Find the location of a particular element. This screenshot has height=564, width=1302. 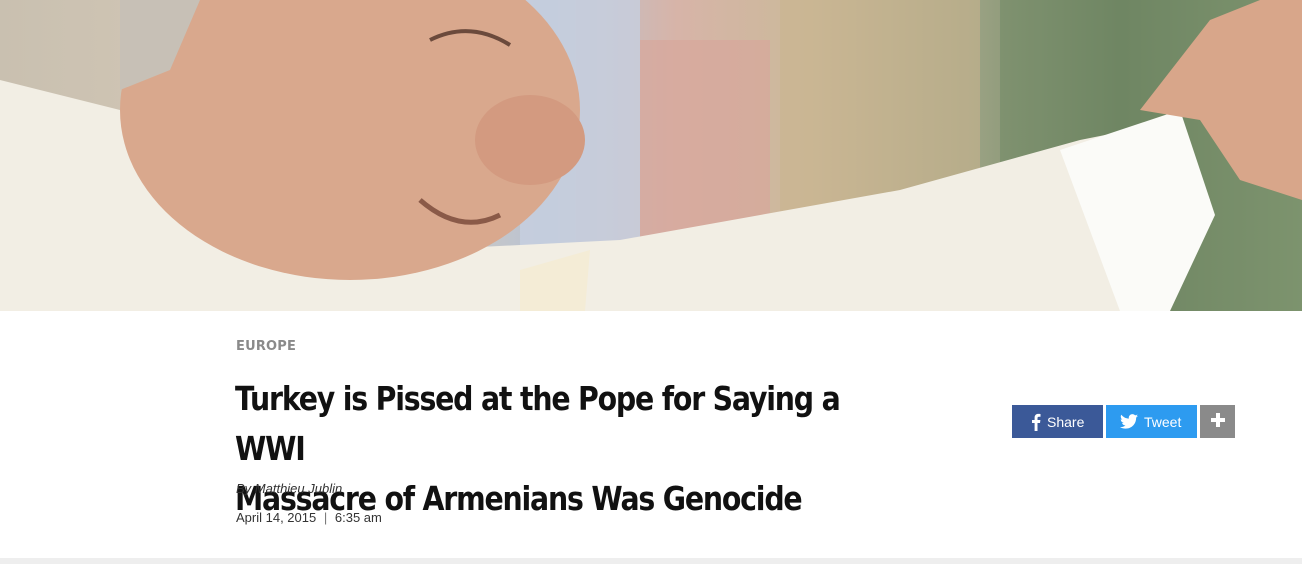

facebook-icon is located at coordinates (1036, 422).